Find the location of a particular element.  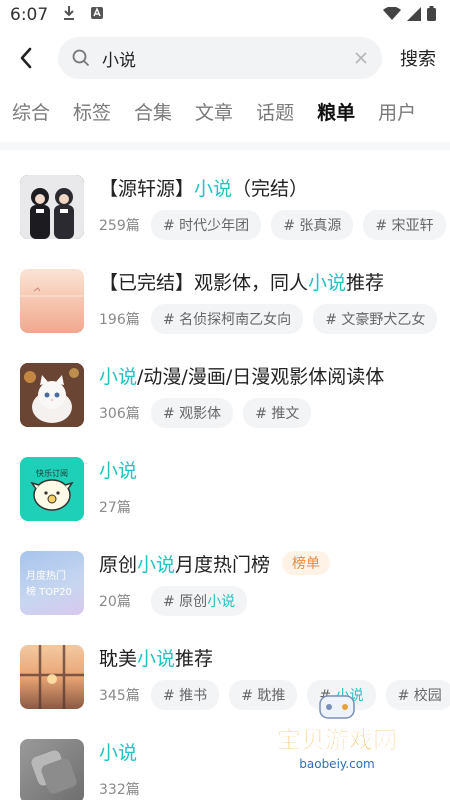

back-button is located at coordinates (26, 58).